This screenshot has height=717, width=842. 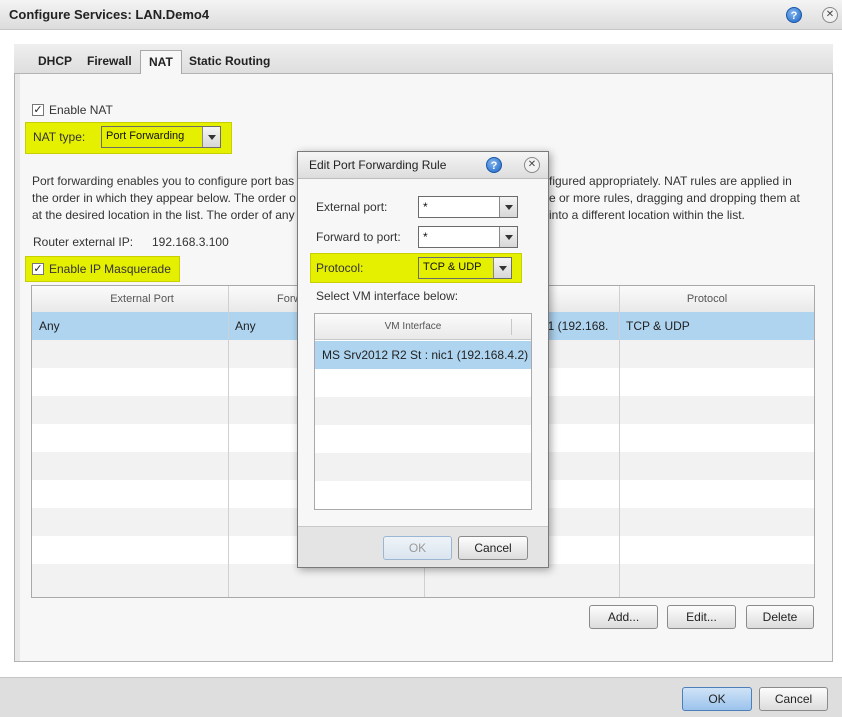 What do you see at coordinates (425, 207) in the screenshot?
I see `external-port-value: *` at bounding box center [425, 207].